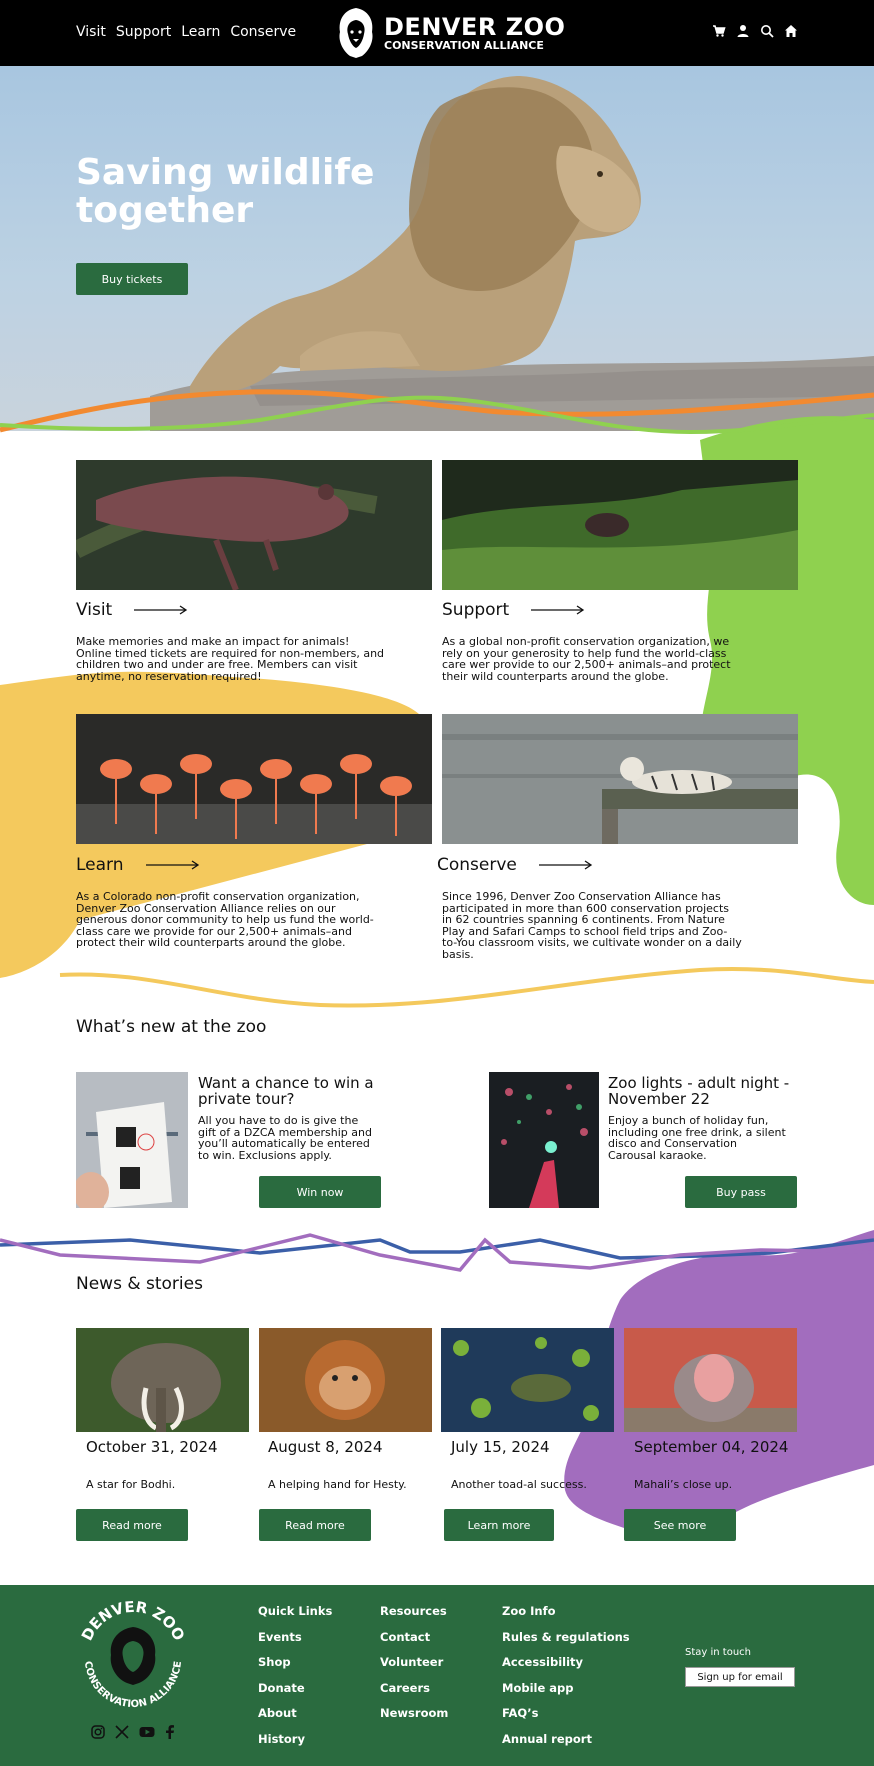  What do you see at coordinates (499, 1525) in the screenshot?
I see `news3-learn-more-button: Learn more` at bounding box center [499, 1525].